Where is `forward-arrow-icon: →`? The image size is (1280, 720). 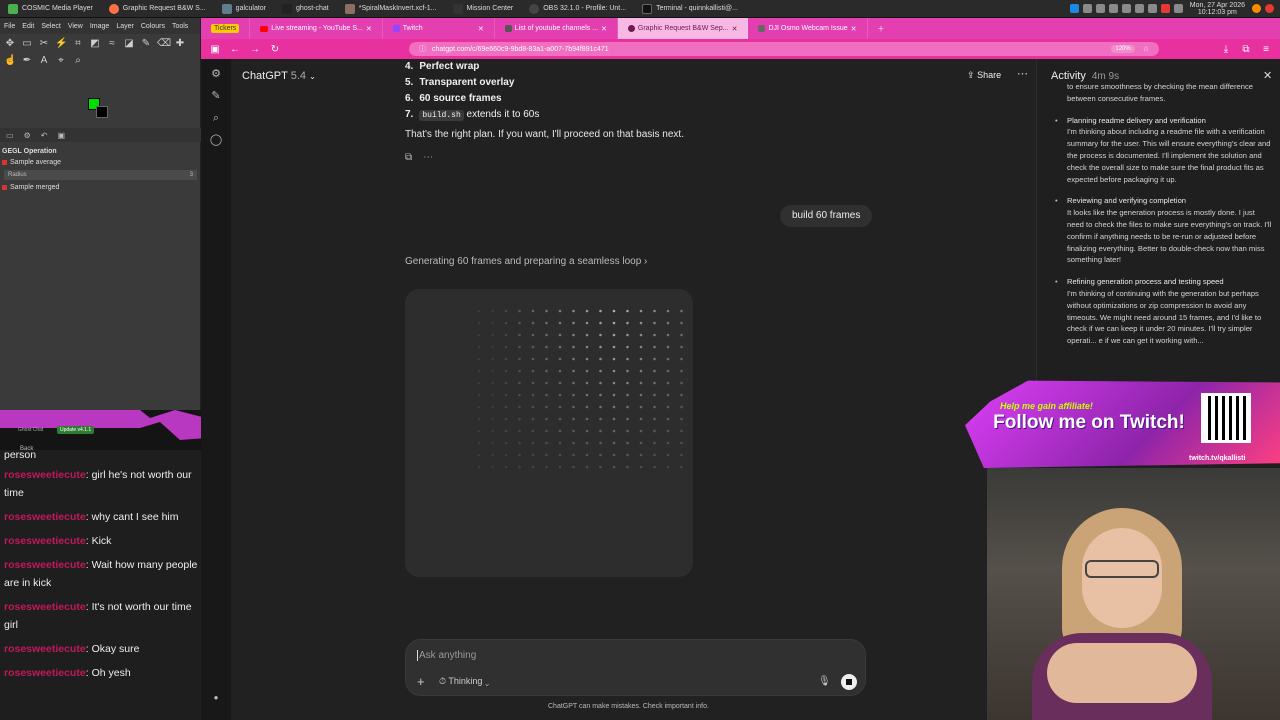 forward-arrow-icon: → is located at coordinates (255, 49).